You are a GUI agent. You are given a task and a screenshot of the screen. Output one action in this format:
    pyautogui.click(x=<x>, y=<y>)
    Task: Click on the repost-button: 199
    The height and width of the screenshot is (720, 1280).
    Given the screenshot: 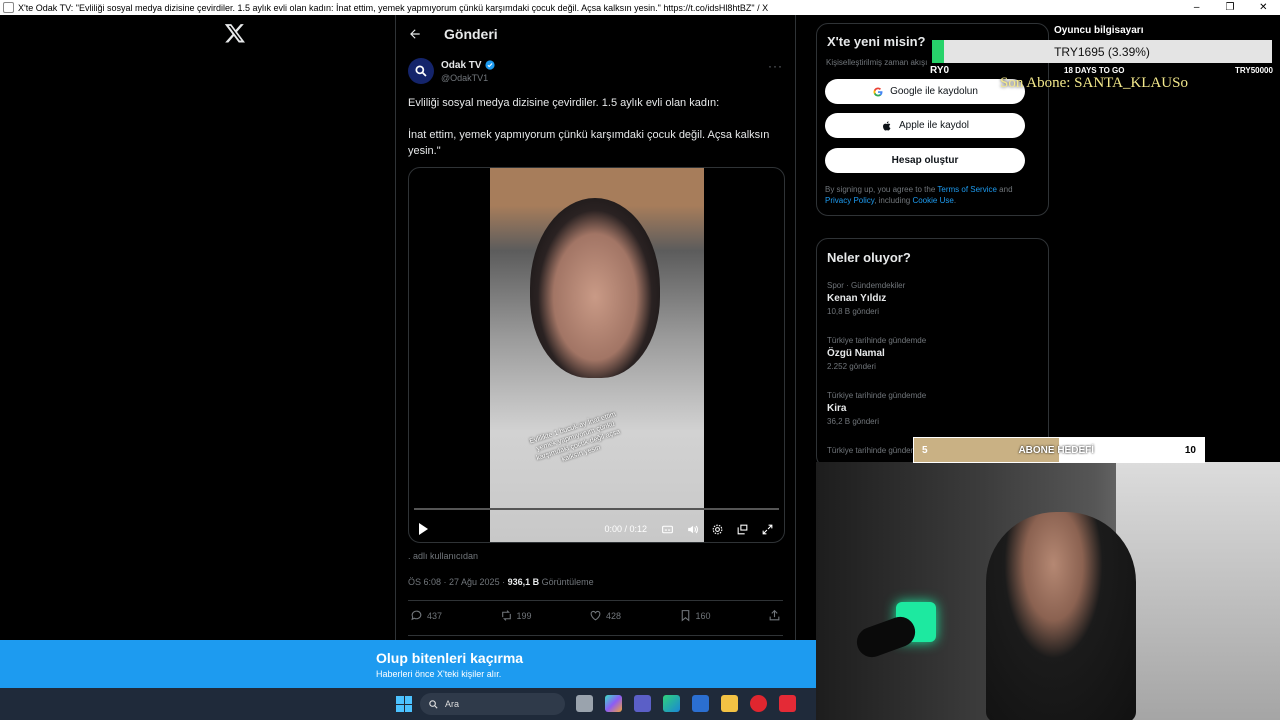 What is the action you would take?
    pyautogui.click(x=516, y=615)
    